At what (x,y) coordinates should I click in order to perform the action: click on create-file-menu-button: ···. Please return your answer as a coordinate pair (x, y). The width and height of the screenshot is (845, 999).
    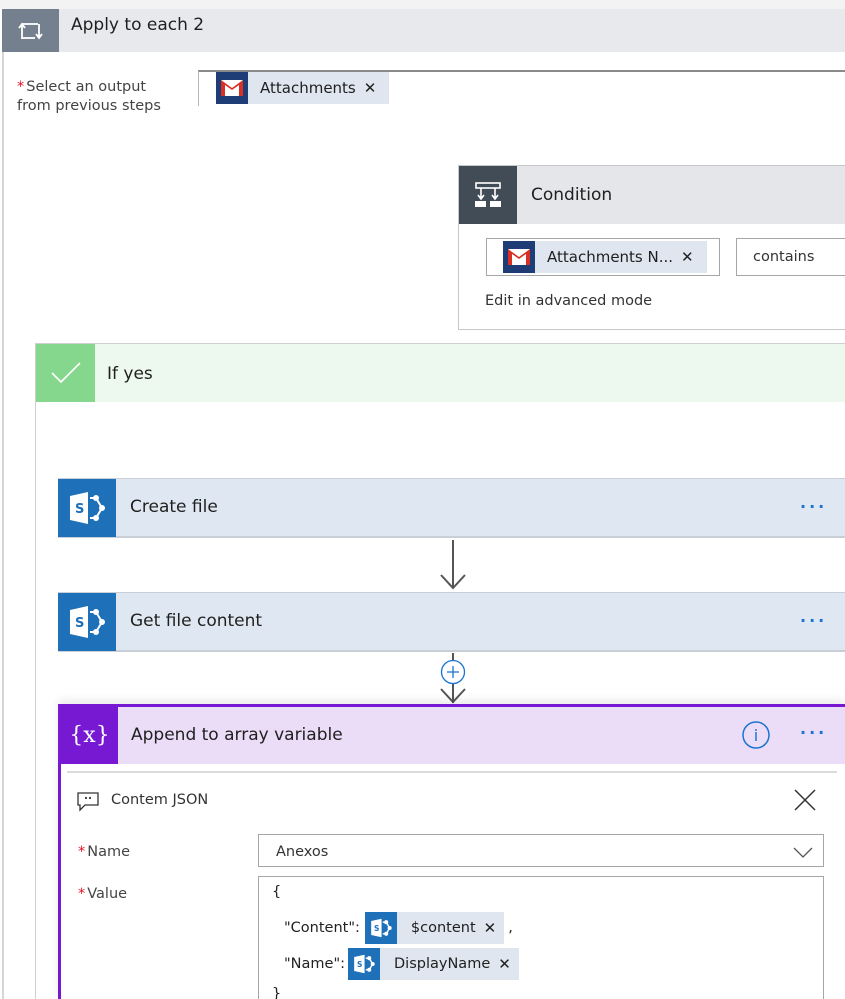
    Looking at the image, I should click on (813, 506).